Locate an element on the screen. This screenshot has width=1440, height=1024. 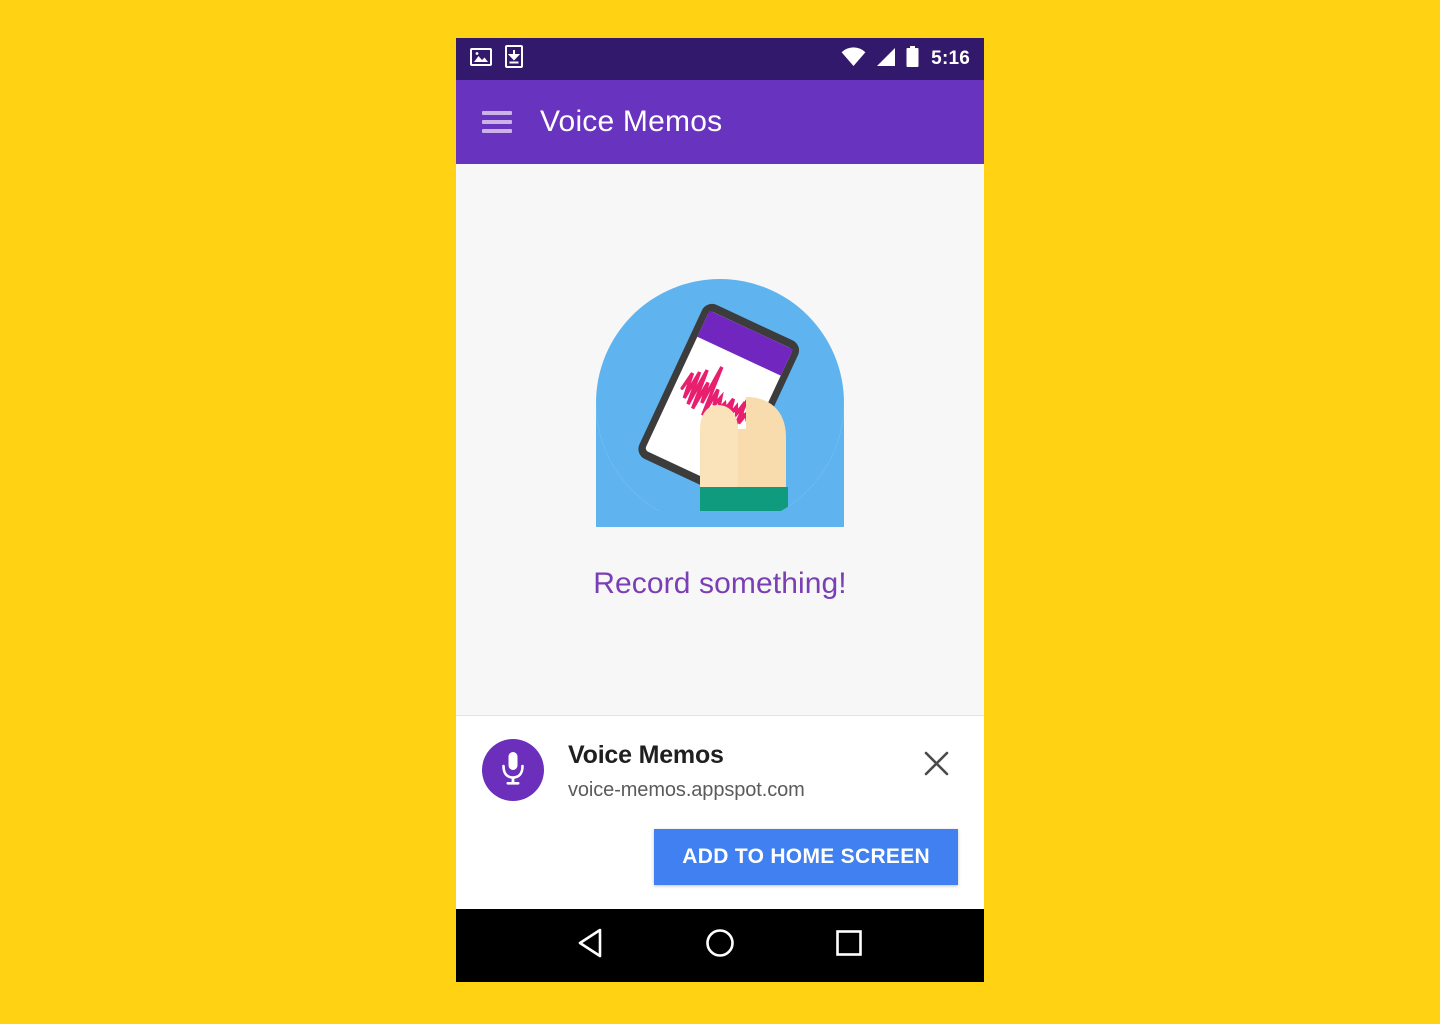
wifi-icon is located at coordinates (853, 59).